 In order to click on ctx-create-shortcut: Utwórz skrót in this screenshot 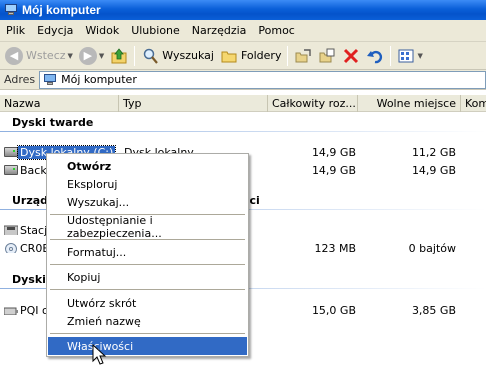, I will do `click(147, 303)`.